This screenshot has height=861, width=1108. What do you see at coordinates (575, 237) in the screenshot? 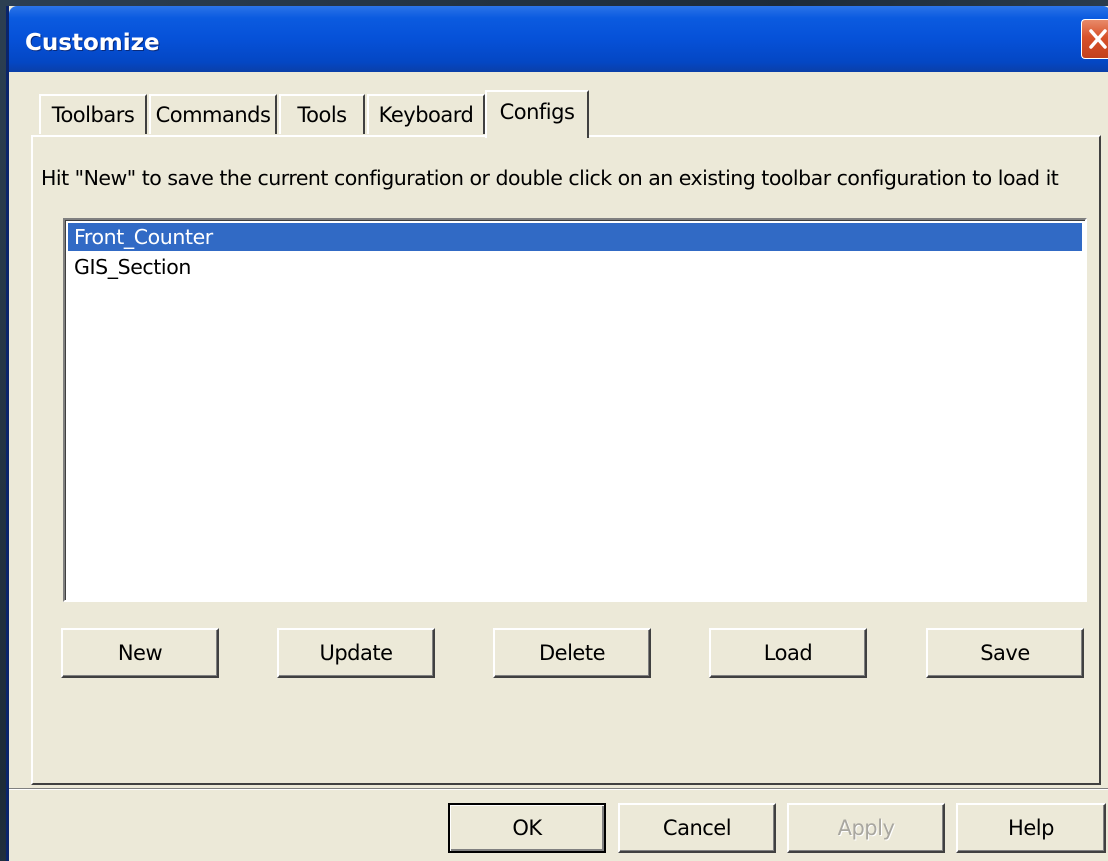
I see `list-item: Front_Counter` at bounding box center [575, 237].